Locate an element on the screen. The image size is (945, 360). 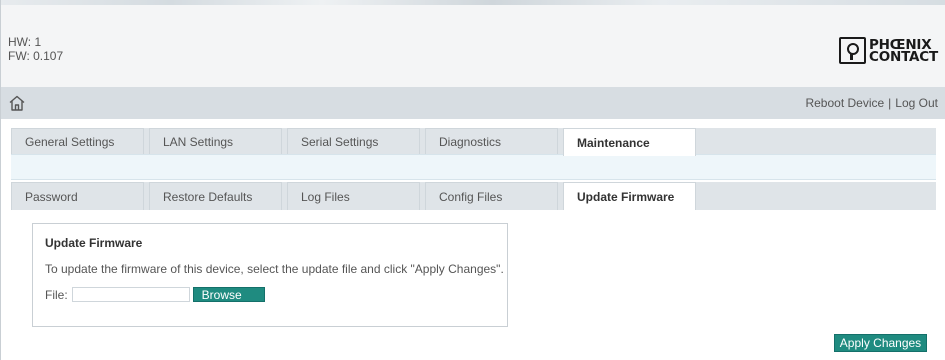
tab-password: Password is located at coordinates (77, 196).